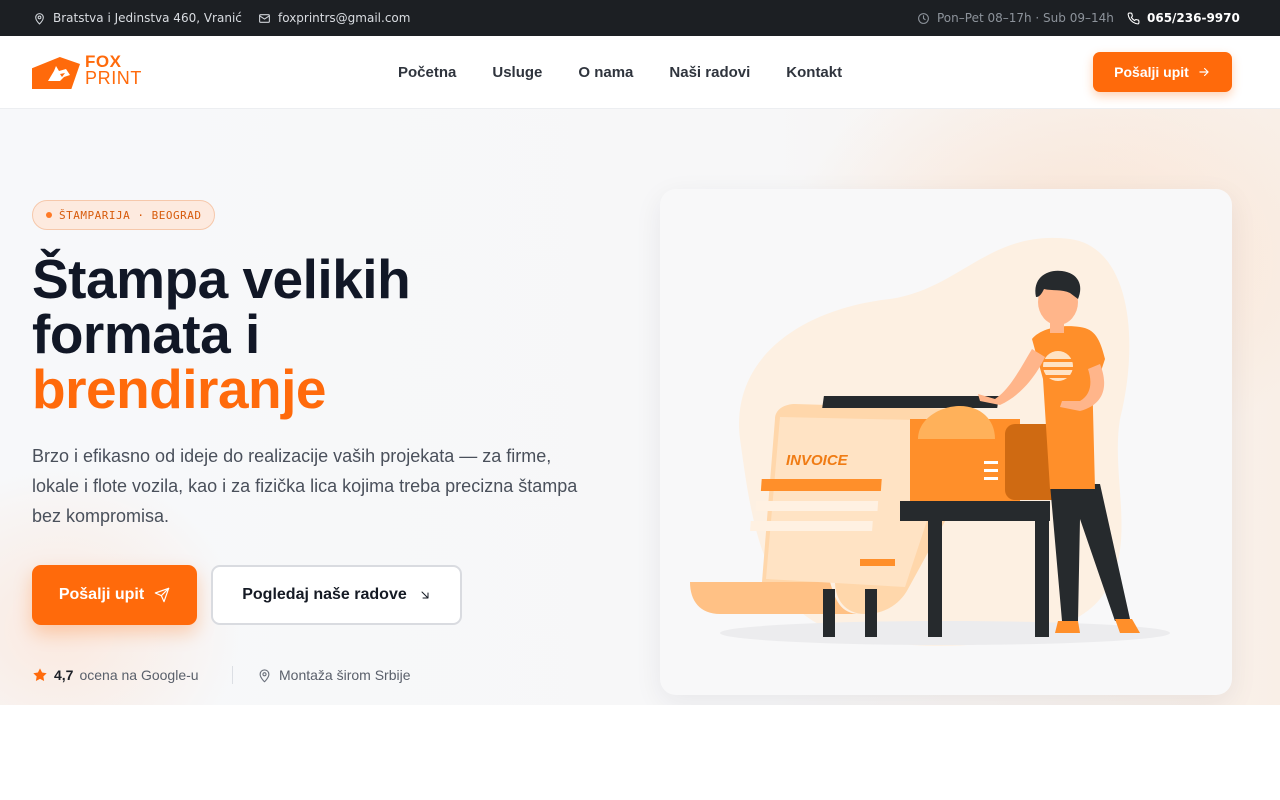 The width and height of the screenshot is (1280, 800). Describe the element at coordinates (147, 18) in the screenshot. I see `address-text: Bratstva i Jedinstva 460, Vranić` at that location.